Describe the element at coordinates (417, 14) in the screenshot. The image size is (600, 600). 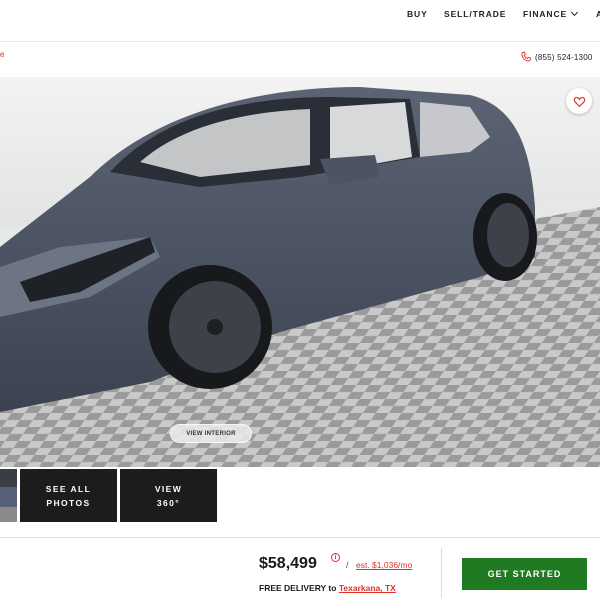
I see `nav-buy: BUY` at that location.